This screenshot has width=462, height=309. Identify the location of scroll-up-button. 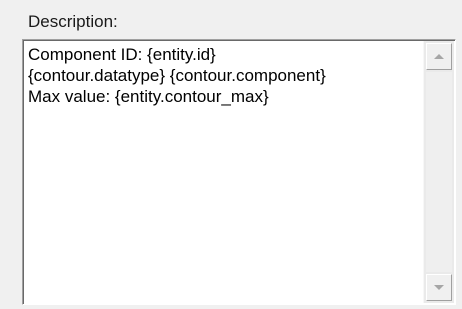
(439, 56).